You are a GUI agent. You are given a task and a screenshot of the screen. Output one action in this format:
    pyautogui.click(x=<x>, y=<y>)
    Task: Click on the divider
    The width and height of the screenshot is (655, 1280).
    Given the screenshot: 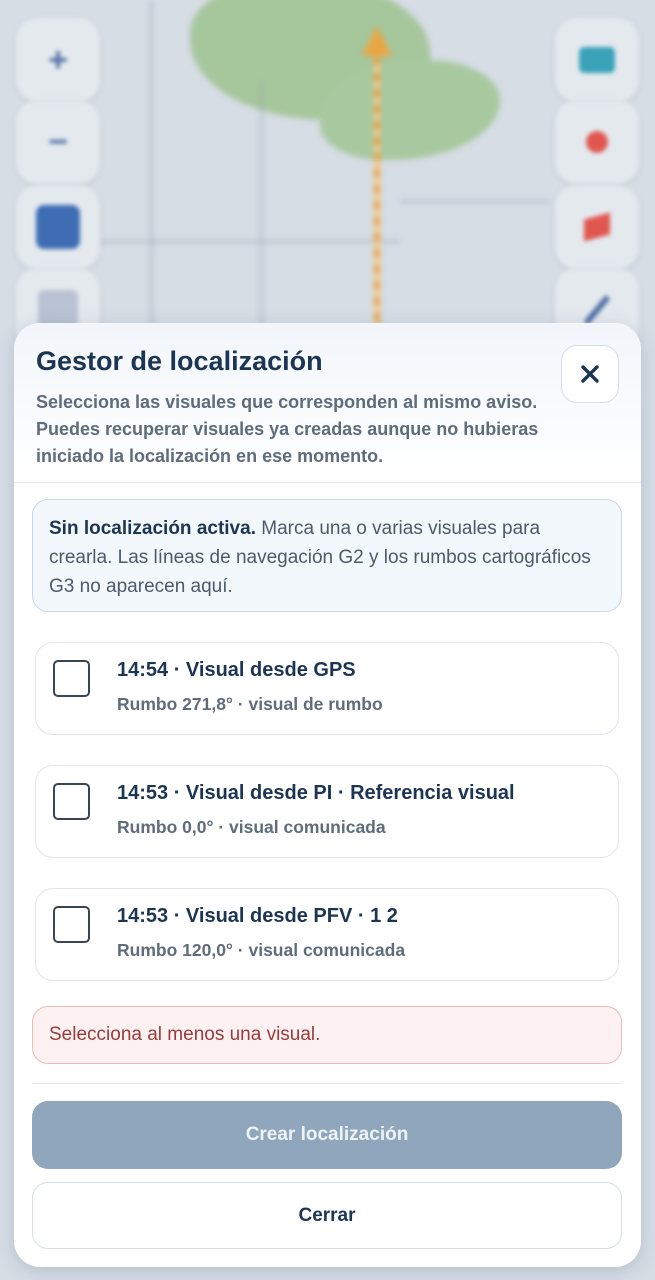 What is the action you would take?
    pyautogui.click(x=327, y=1083)
    